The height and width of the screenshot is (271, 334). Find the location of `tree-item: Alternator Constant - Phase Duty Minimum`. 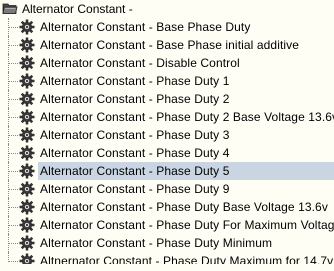

tree-item: Alternator Constant - Phase Duty Minimum is located at coordinates (167, 243).